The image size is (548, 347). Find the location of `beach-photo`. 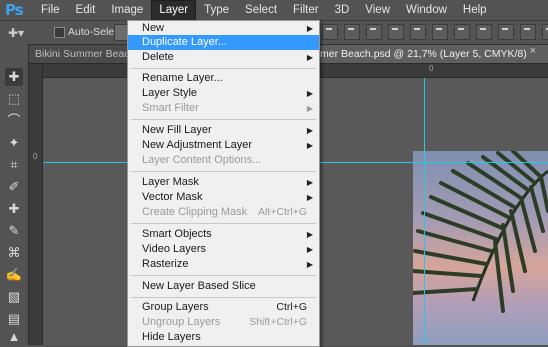

beach-photo is located at coordinates (480, 248).